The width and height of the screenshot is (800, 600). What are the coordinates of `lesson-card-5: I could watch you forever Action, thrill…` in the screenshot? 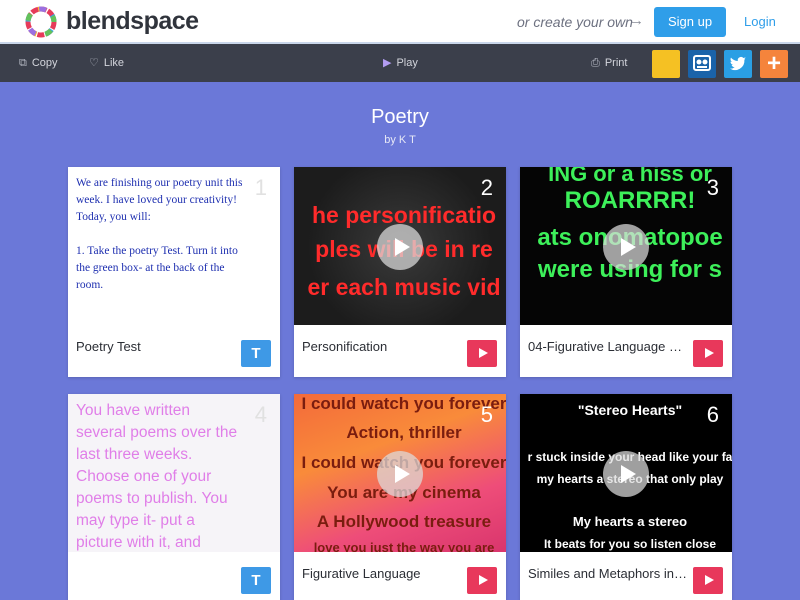 It's located at (400, 497).